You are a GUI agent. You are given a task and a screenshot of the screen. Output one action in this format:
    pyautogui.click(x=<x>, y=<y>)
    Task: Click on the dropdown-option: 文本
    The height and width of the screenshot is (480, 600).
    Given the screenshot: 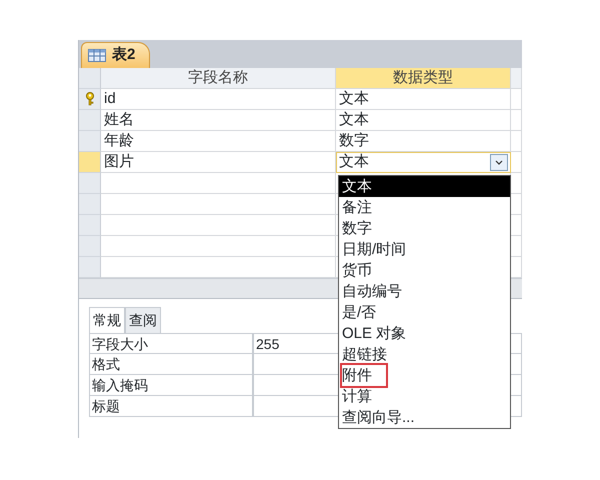 What is the action you would take?
    pyautogui.click(x=424, y=186)
    